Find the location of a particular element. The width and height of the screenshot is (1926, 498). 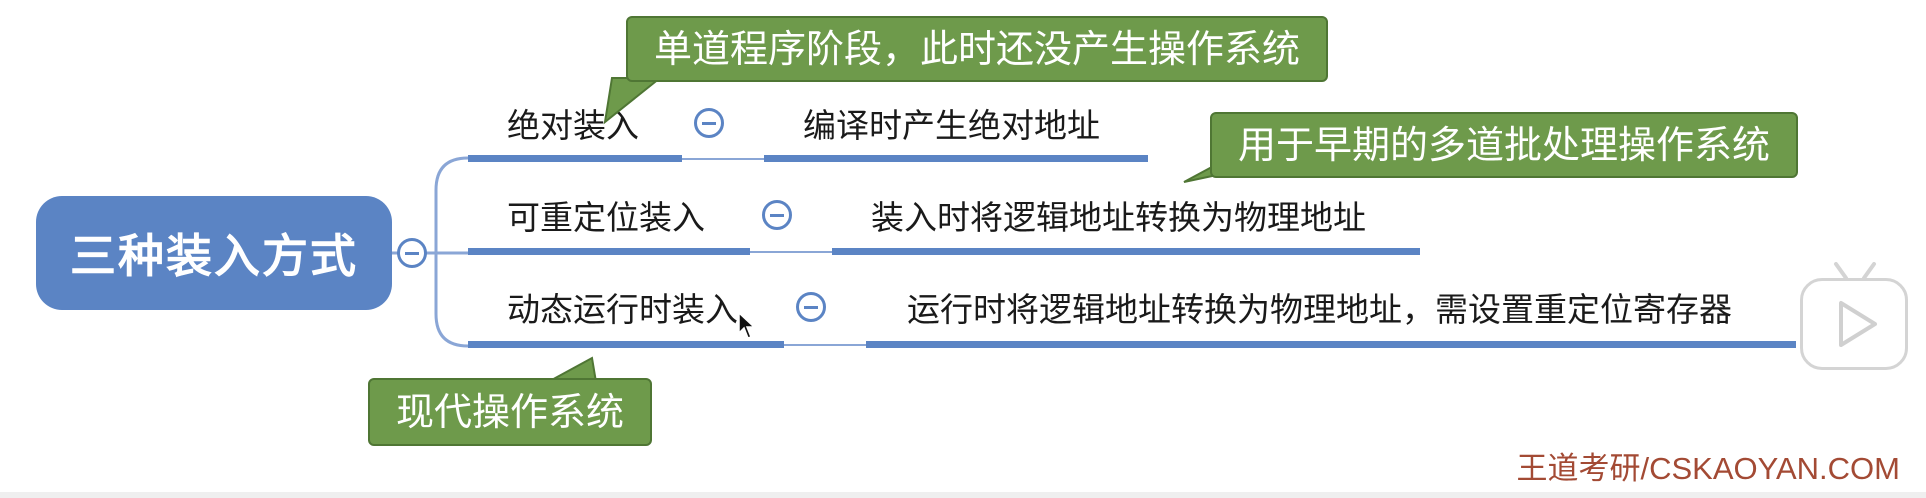

mouse-cursor-icon is located at coordinates (747, 325).